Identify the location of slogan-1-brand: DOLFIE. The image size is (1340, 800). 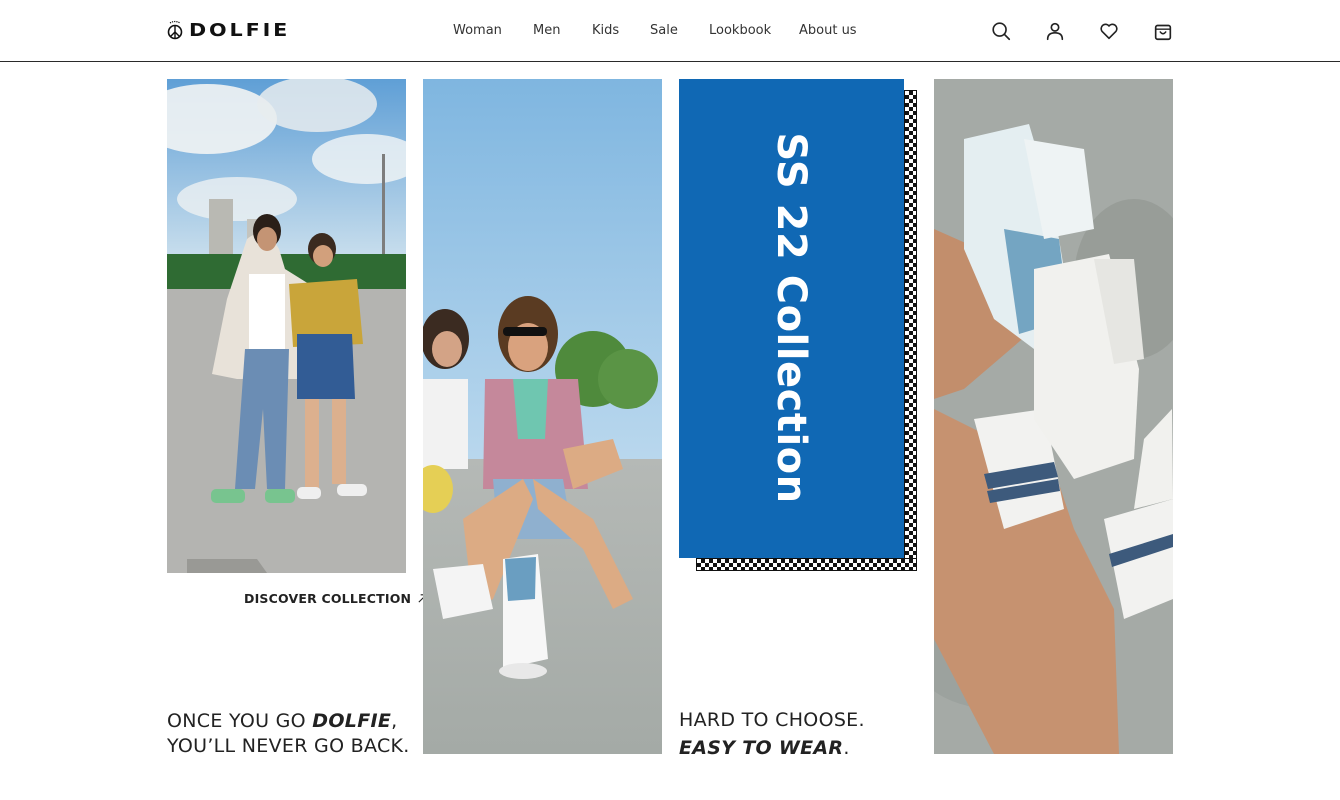
(352, 721).